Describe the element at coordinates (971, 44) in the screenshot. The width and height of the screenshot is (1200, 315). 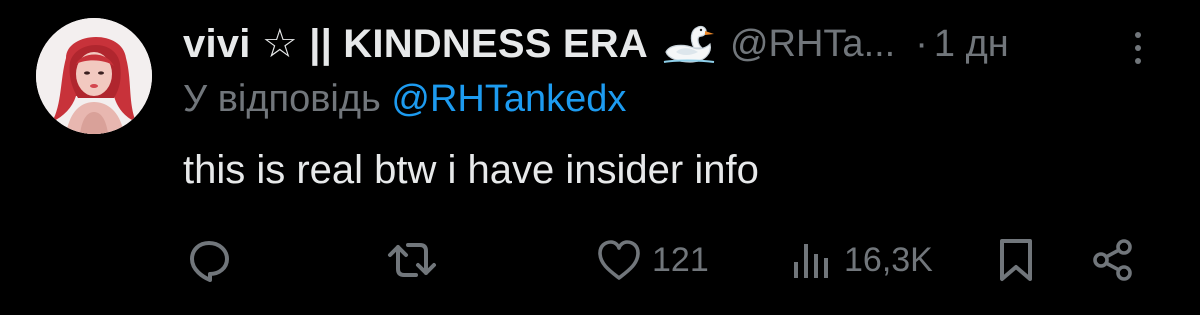
I see `timestamp: 1 дн` at that location.